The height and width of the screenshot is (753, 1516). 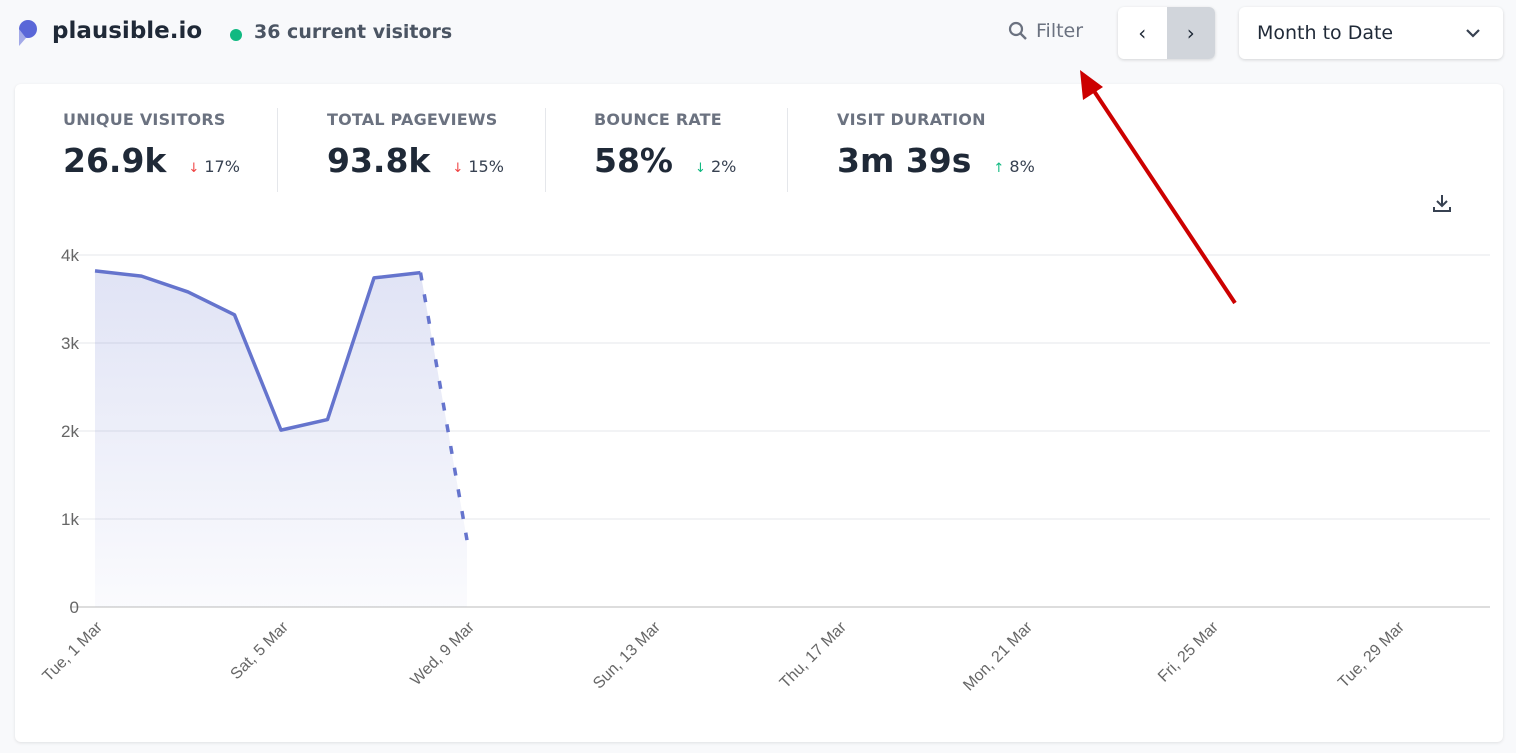 What do you see at coordinates (70, 255) in the screenshot?
I see `y-tick-label: 4k` at bounding box center [70, 255].